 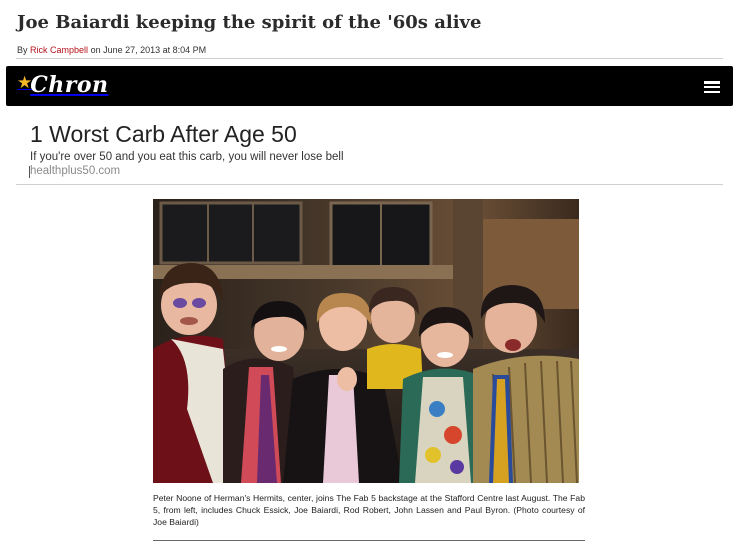 I want to click on hamburger-menu-icon, so click(x=712, y=87).